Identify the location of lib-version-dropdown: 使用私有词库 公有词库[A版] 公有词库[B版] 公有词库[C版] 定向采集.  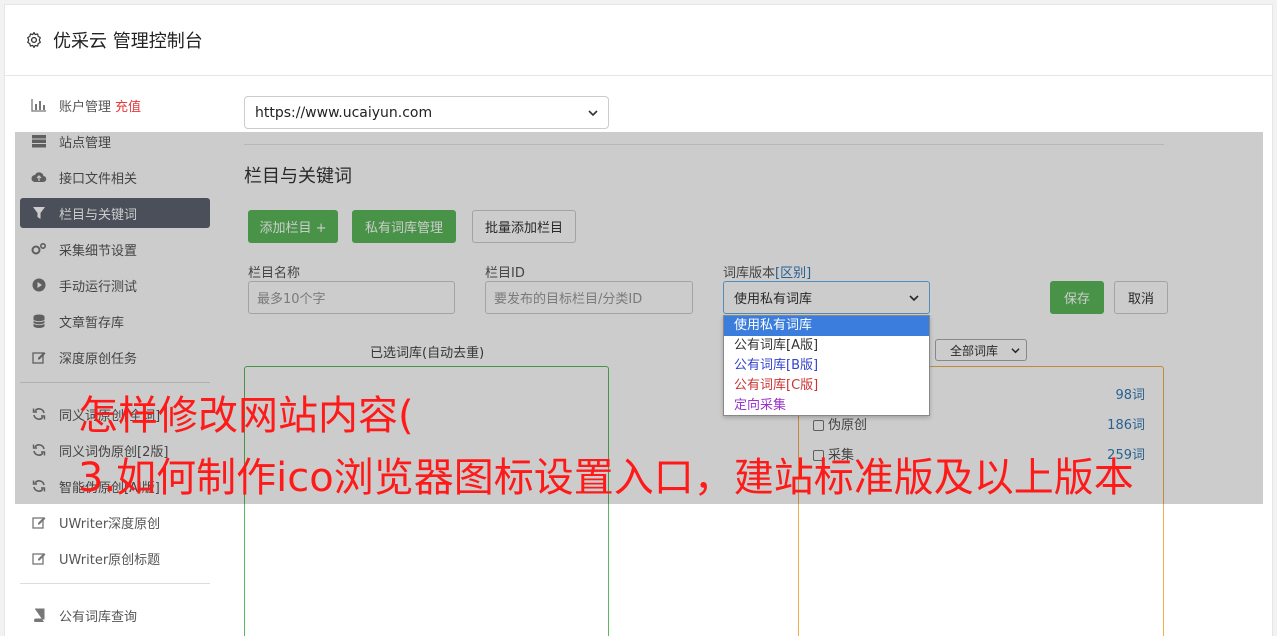
(826, 365).